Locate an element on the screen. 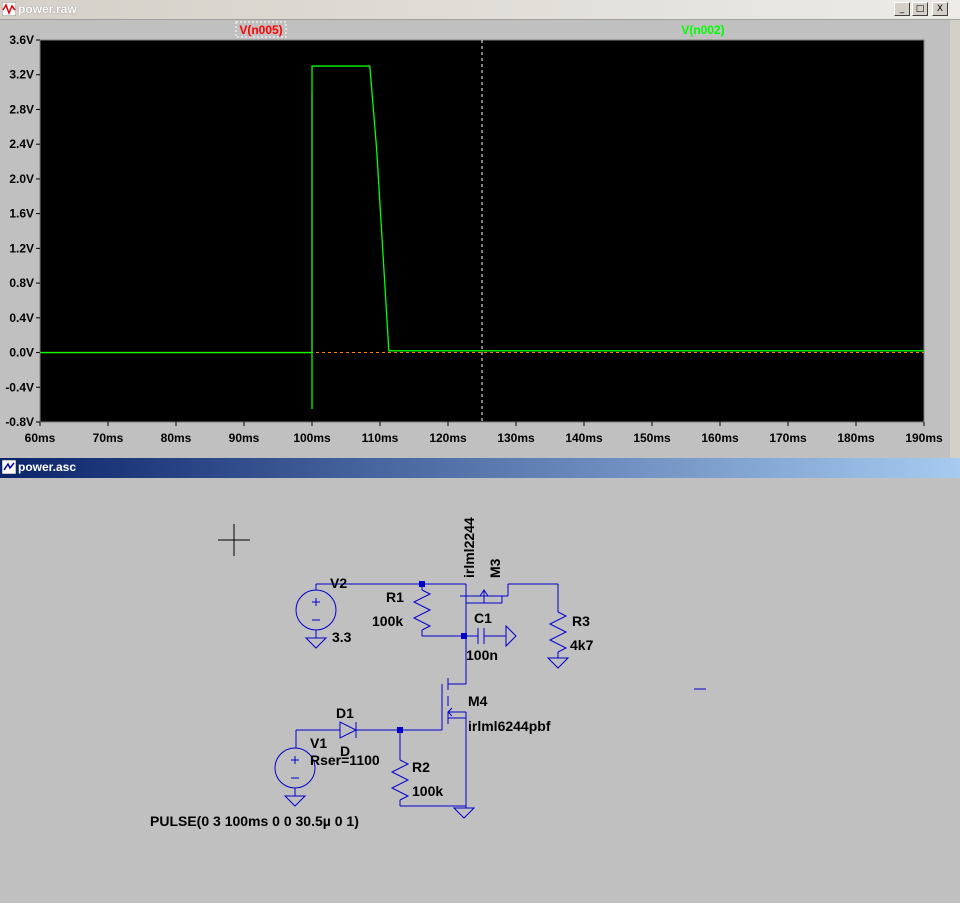 Image resolution: width=960 pixels, height=903 pixels. d1-label: D1 is located at coordinates (345, 713).